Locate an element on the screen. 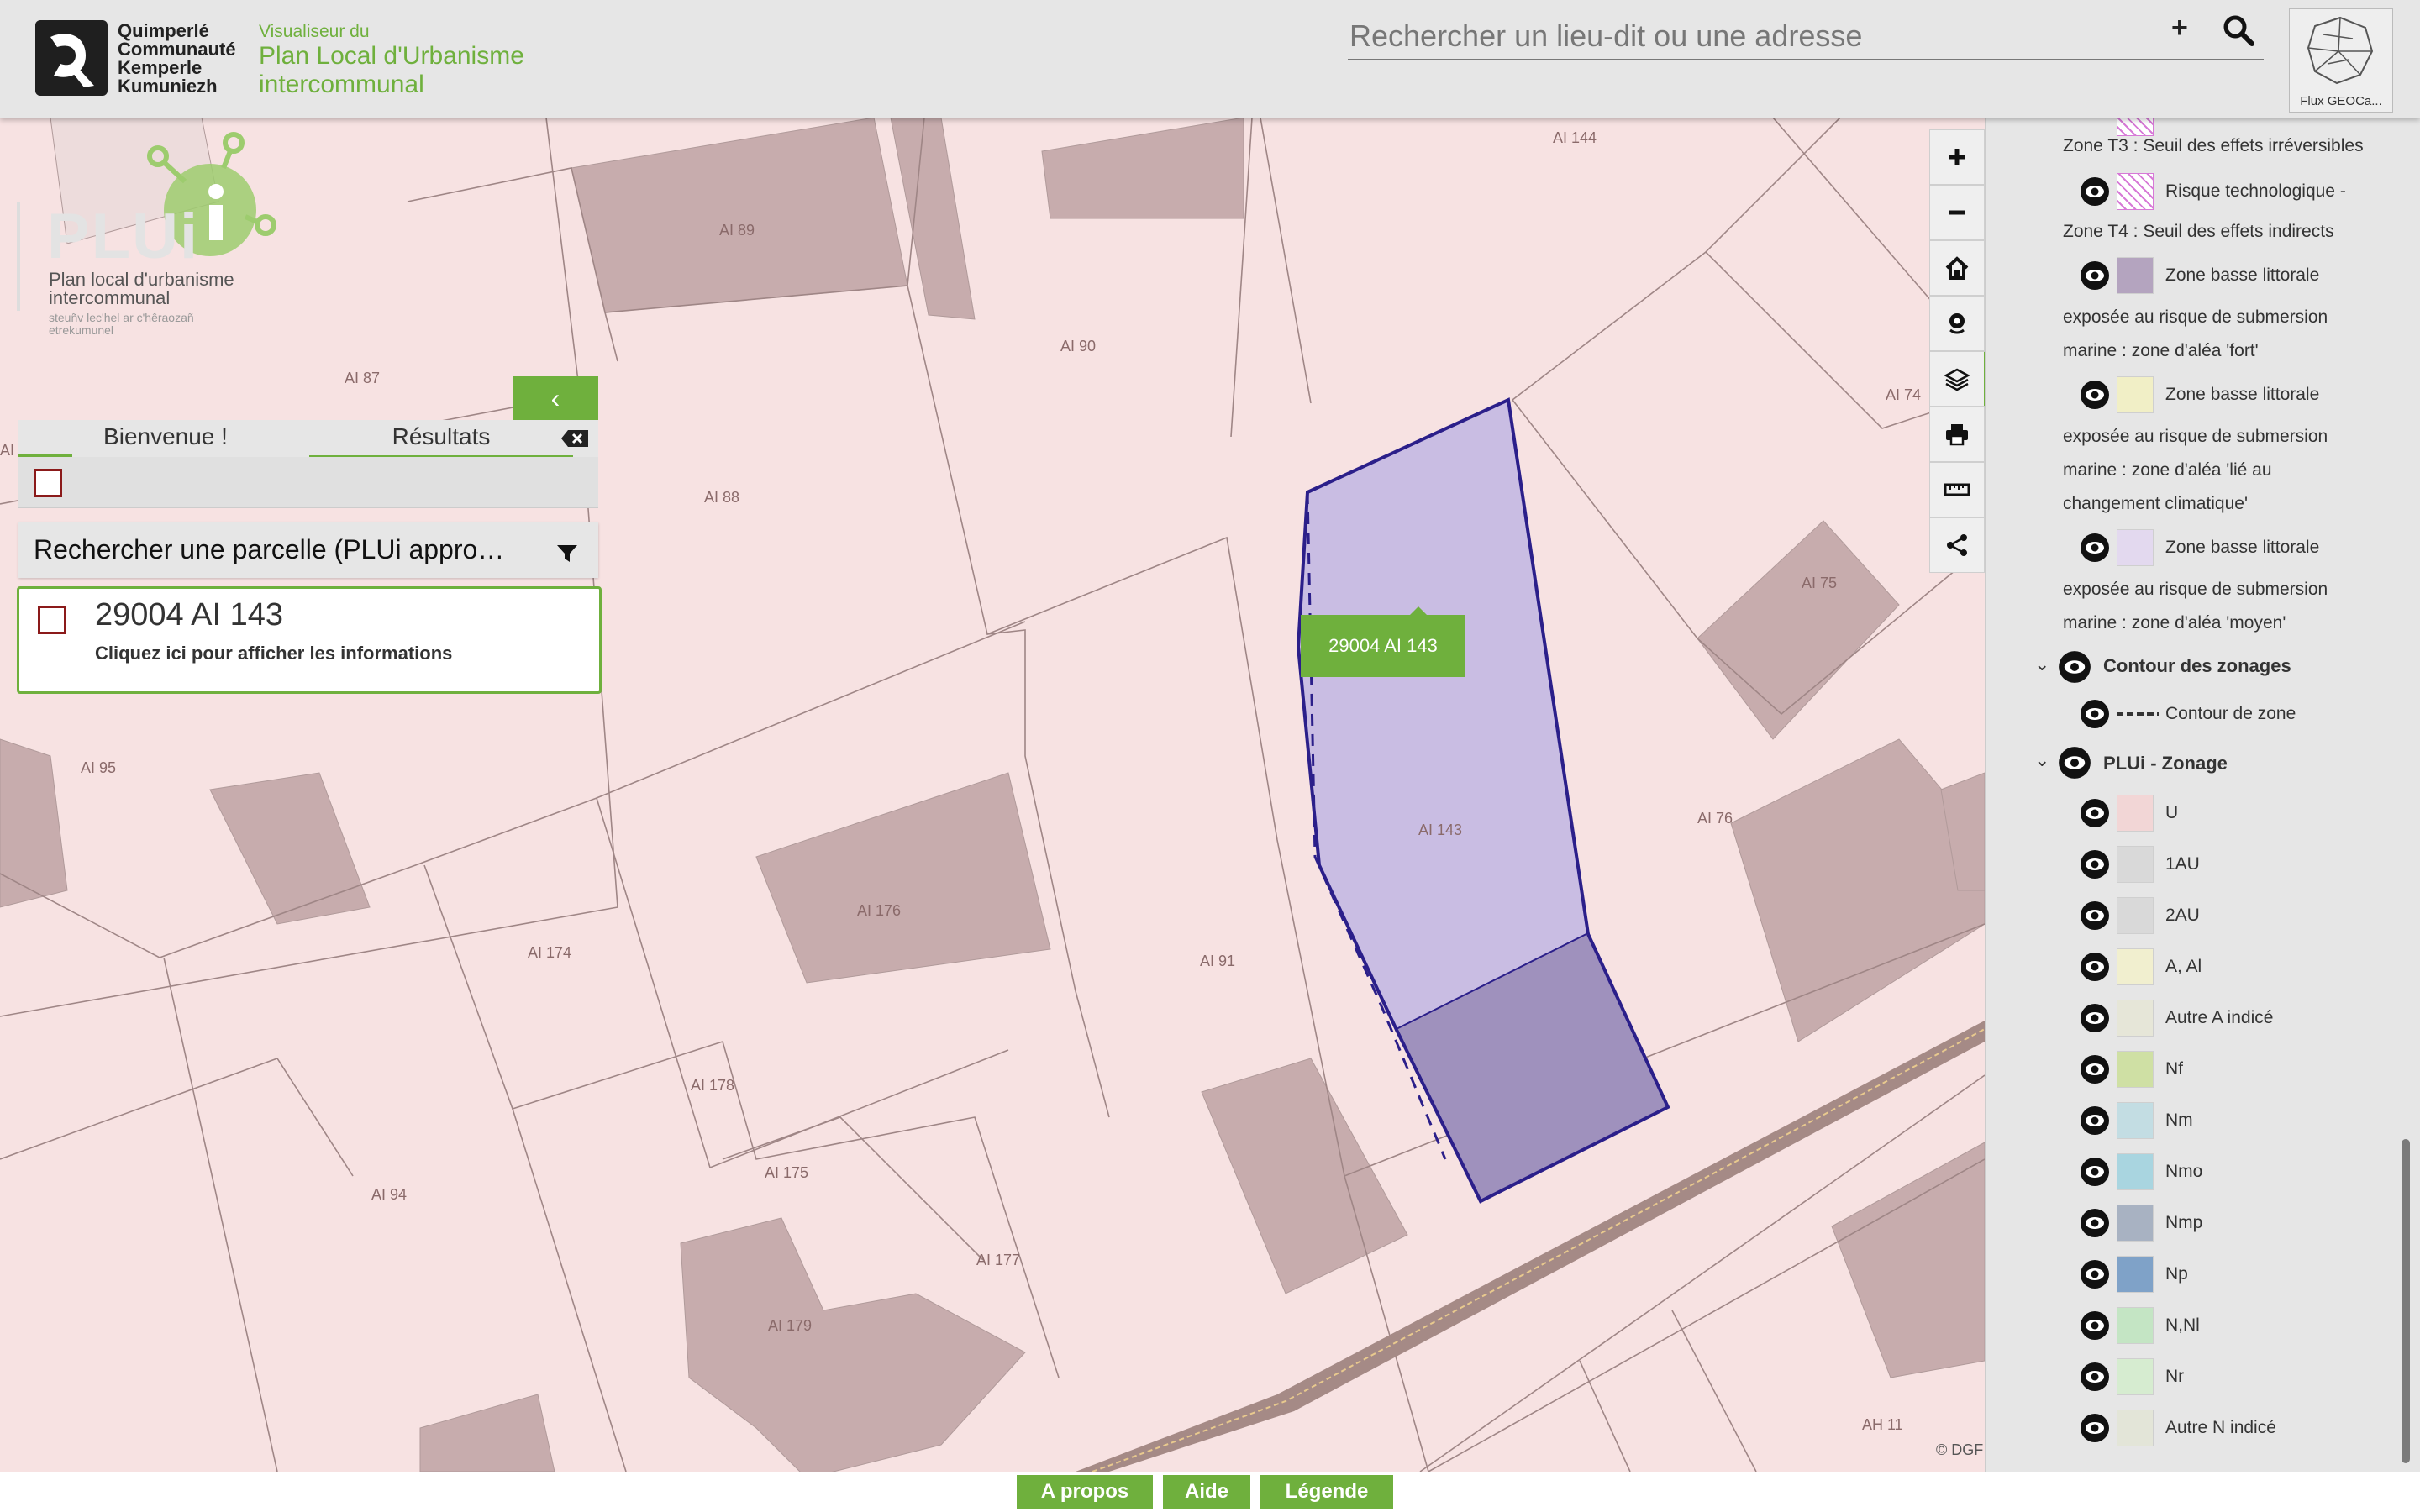 This screenshot has height=1512, width=2420. parcel-label: AI 179 is located at coordinates (790, 1325).